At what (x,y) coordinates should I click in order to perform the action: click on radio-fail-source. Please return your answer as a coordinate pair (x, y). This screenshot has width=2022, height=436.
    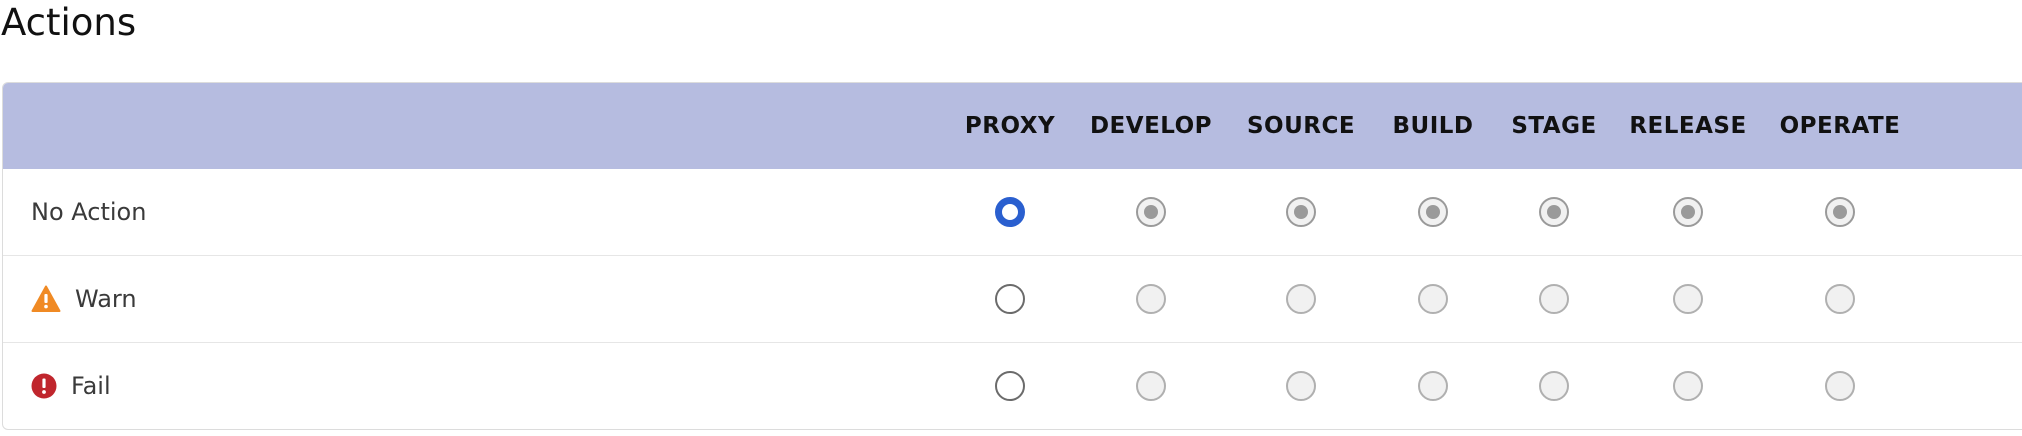
    Looking at the image, I should click on (1301, 386).